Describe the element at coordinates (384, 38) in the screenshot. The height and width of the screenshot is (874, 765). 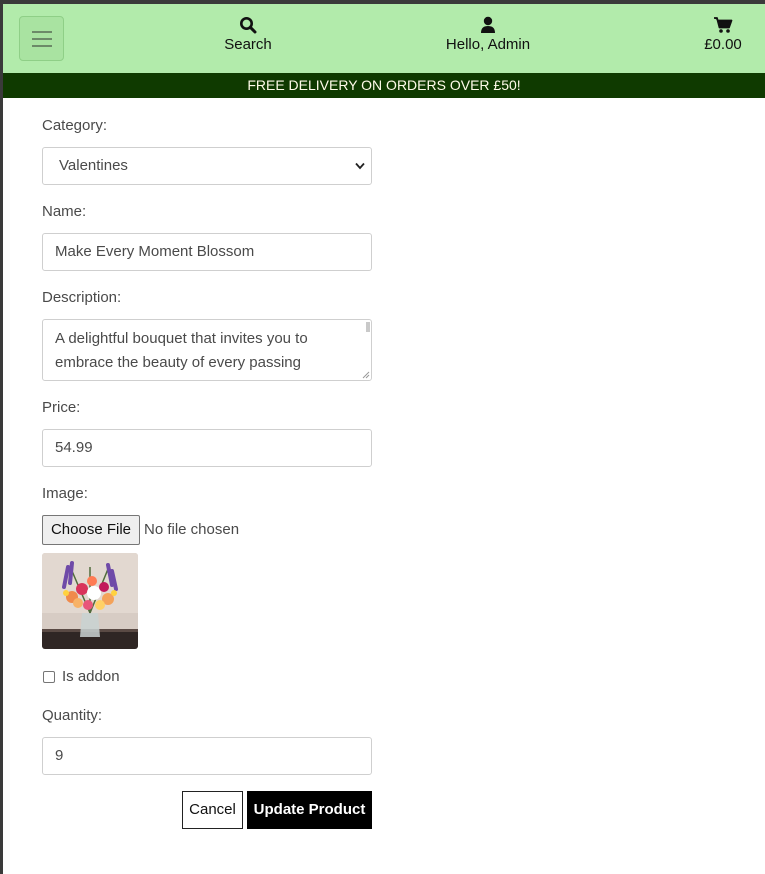
I see `top-navbar: Search Hello, Admin £0.00` at that location.